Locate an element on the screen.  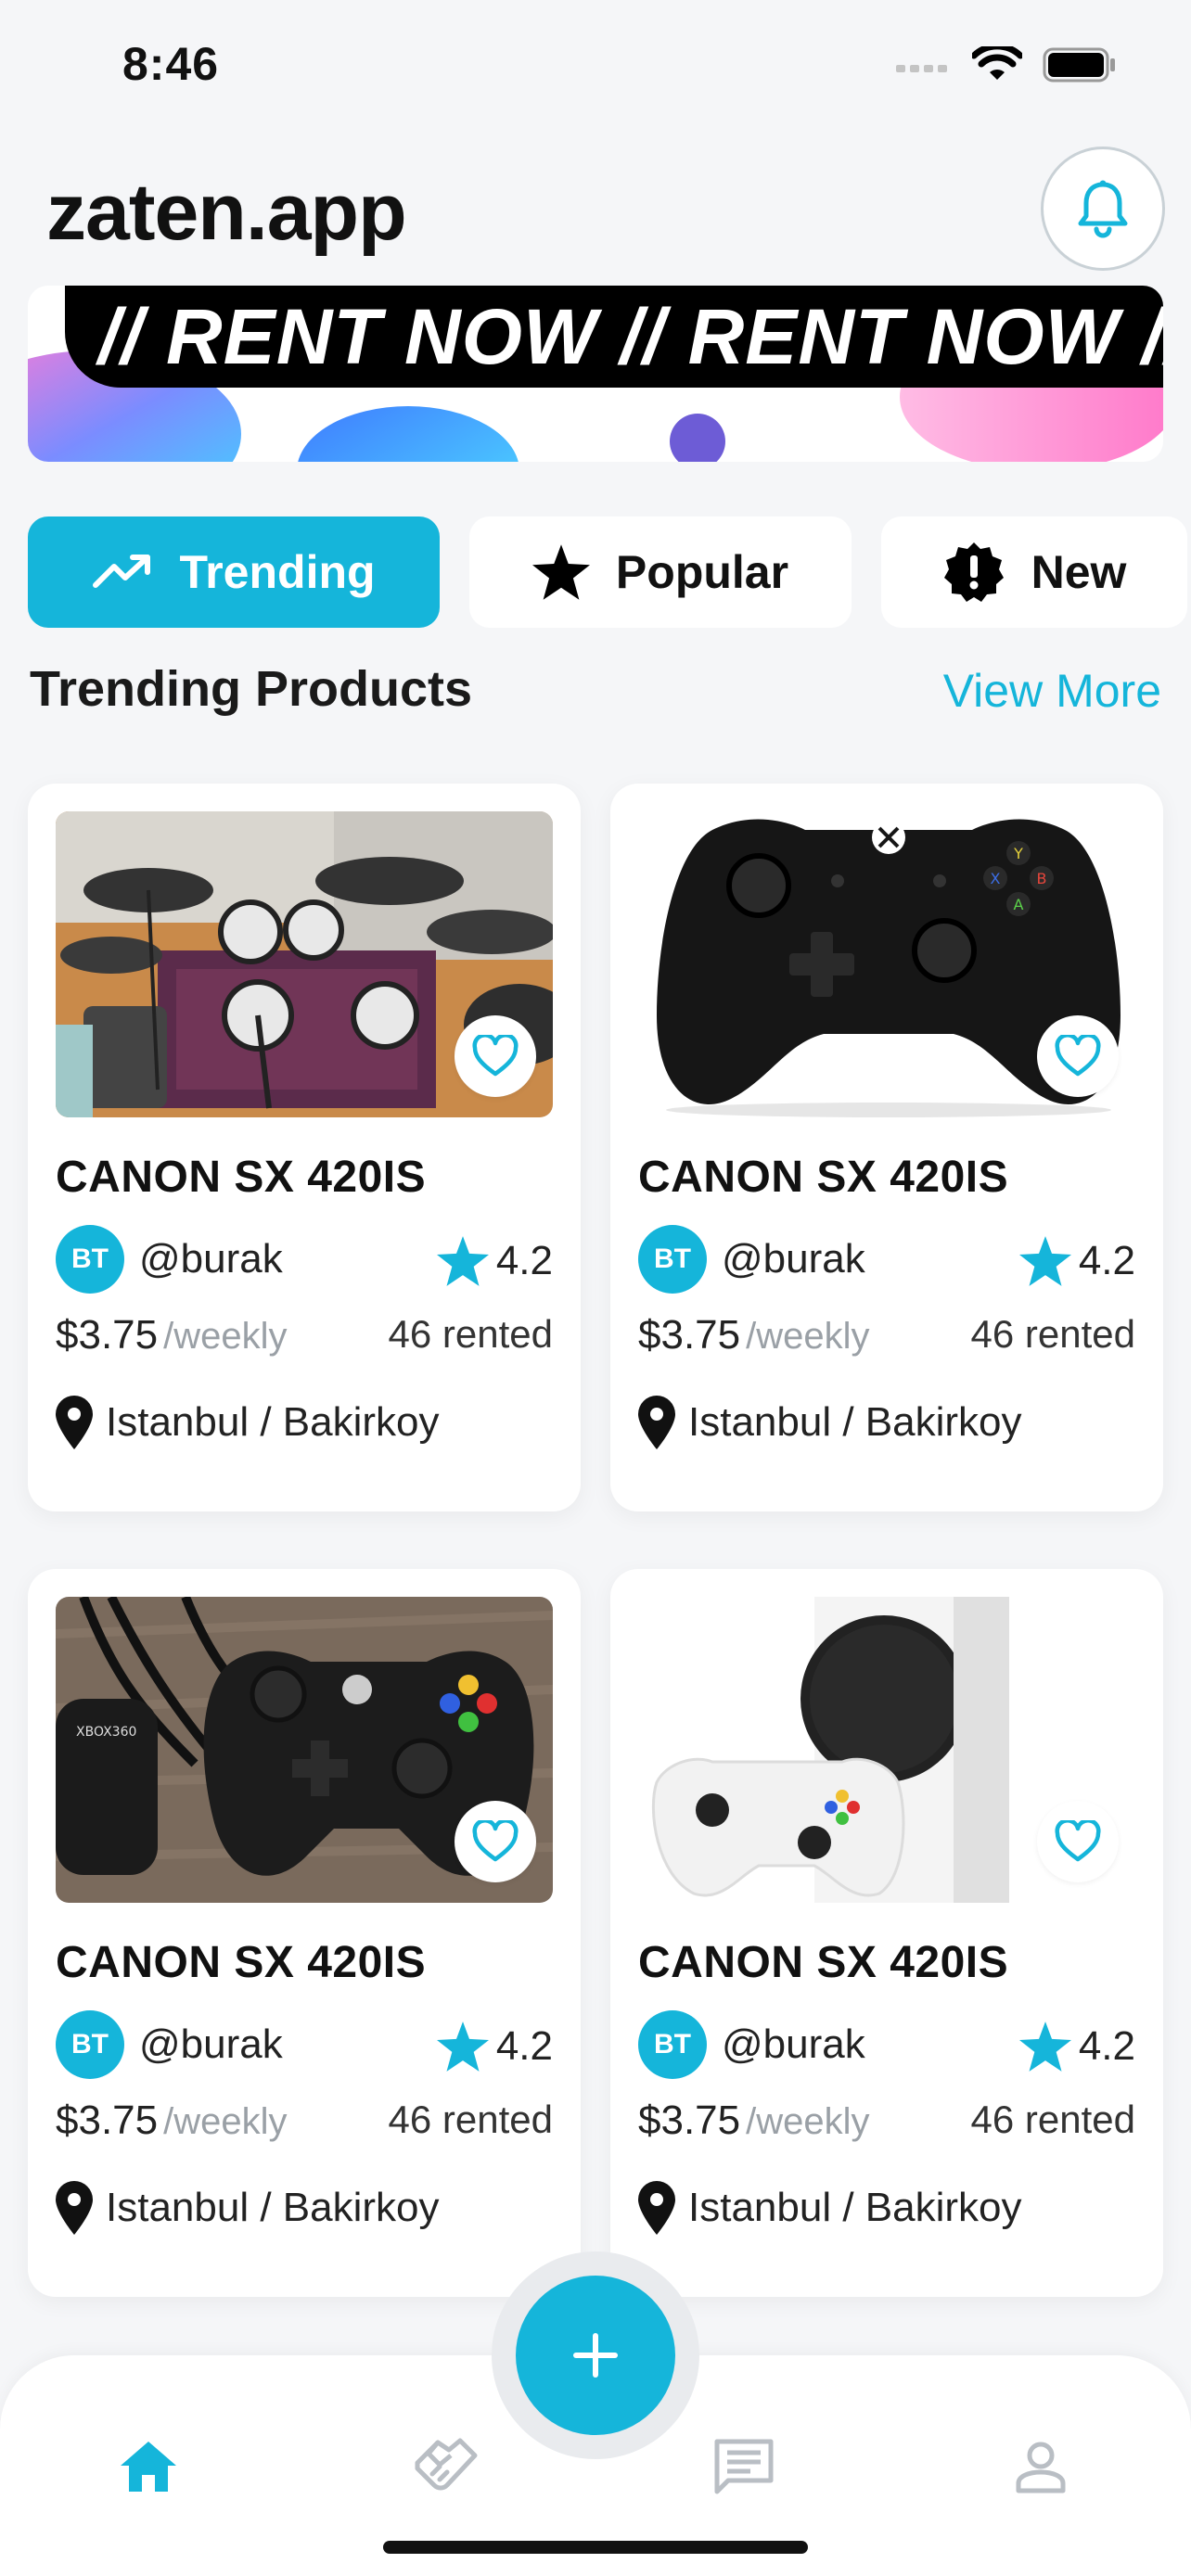
bell-icon is located at coordinates (1103, 209).